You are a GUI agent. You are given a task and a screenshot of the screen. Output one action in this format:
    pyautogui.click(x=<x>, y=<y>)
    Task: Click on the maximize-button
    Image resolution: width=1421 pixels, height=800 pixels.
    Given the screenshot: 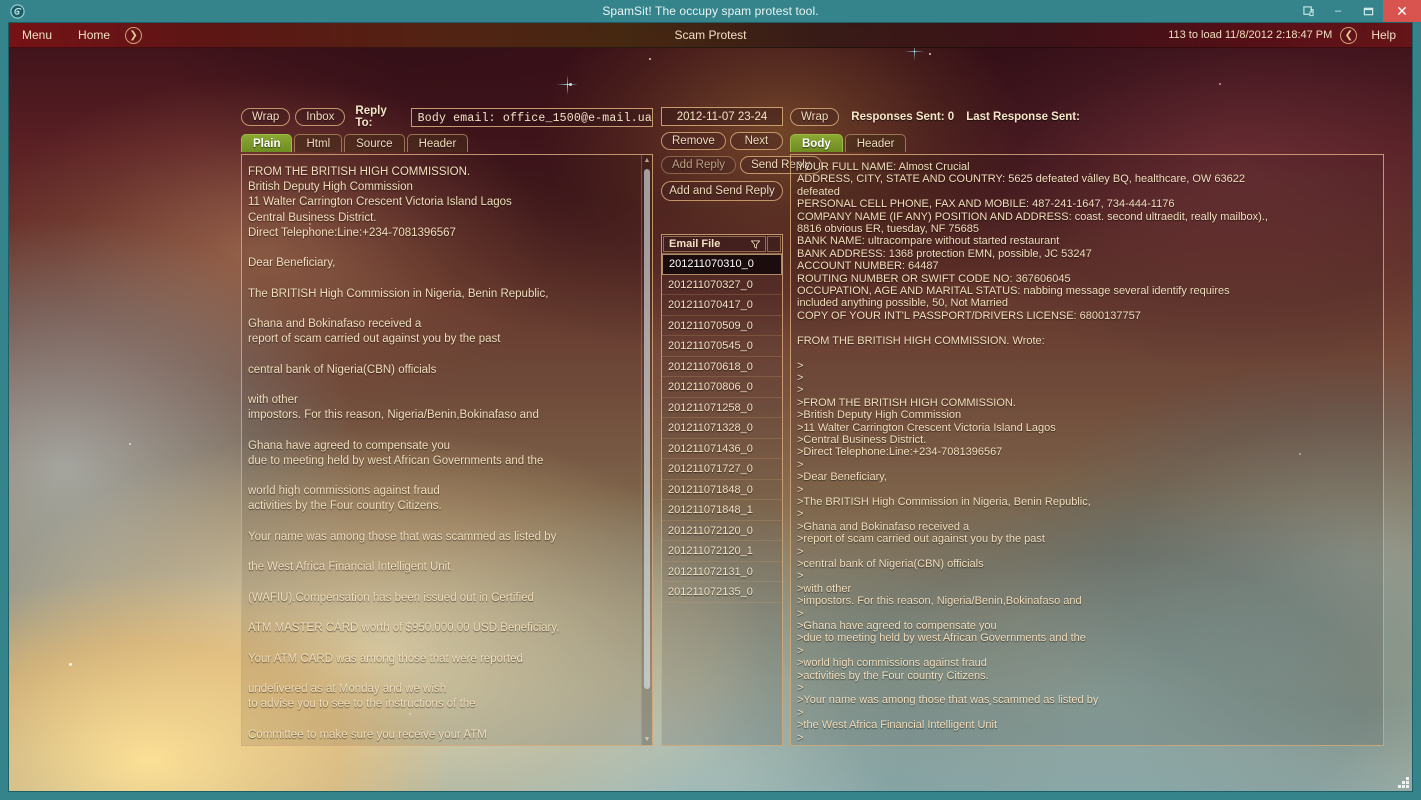 What is the action you would take?
    pyautogui.click(x=1368, y=11)
    